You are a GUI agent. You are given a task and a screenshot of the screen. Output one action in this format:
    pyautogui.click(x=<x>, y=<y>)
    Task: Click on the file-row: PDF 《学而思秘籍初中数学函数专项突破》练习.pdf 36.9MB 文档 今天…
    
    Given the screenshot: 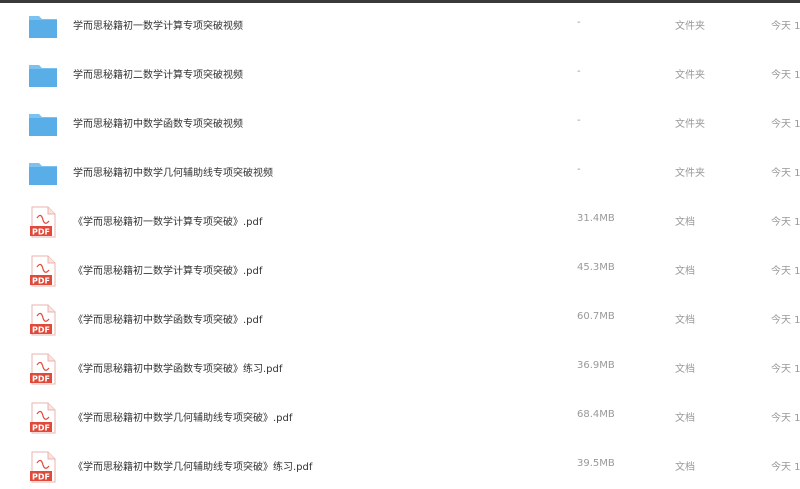 What is the action you would take?
    pyautogui.click(x=400, y=369)
    